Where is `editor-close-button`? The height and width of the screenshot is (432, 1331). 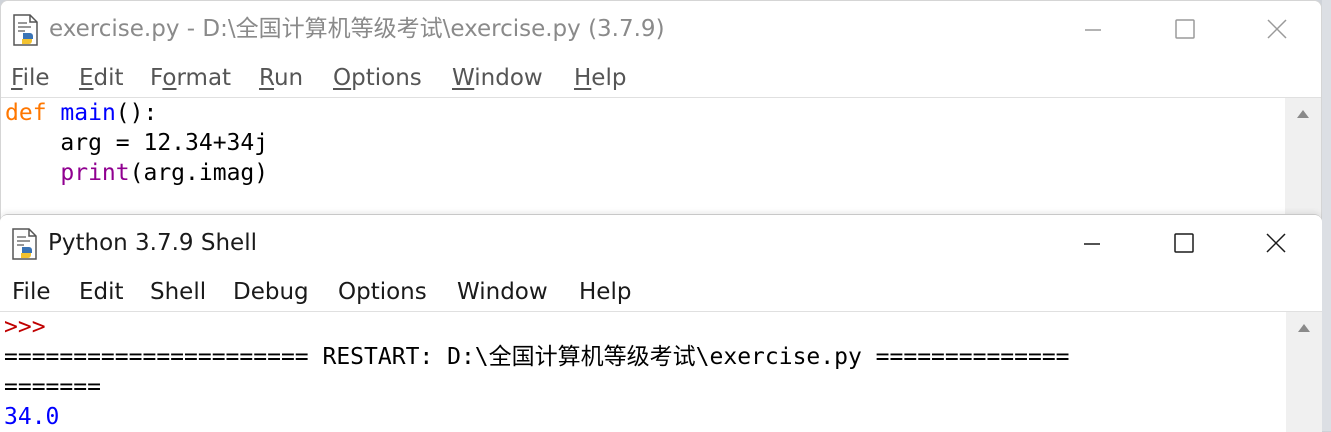 editor-close-button is located at coordinates (1276, 29).